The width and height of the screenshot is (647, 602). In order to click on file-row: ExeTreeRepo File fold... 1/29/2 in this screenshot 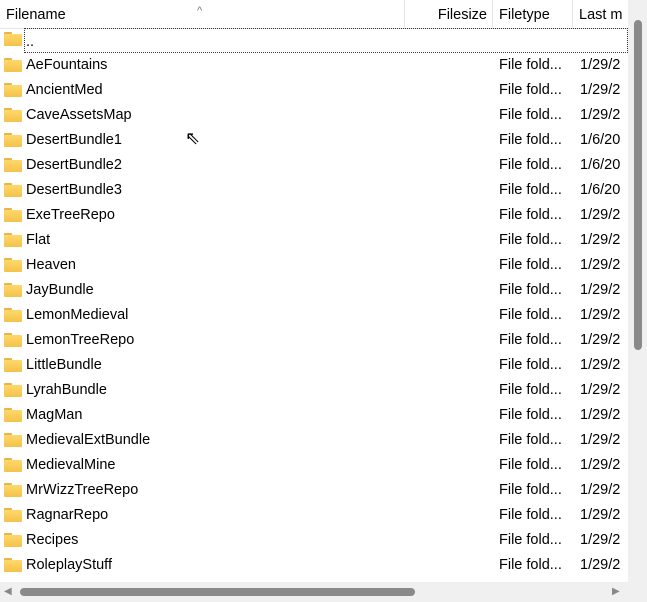, I will do `click(314, 215)`.